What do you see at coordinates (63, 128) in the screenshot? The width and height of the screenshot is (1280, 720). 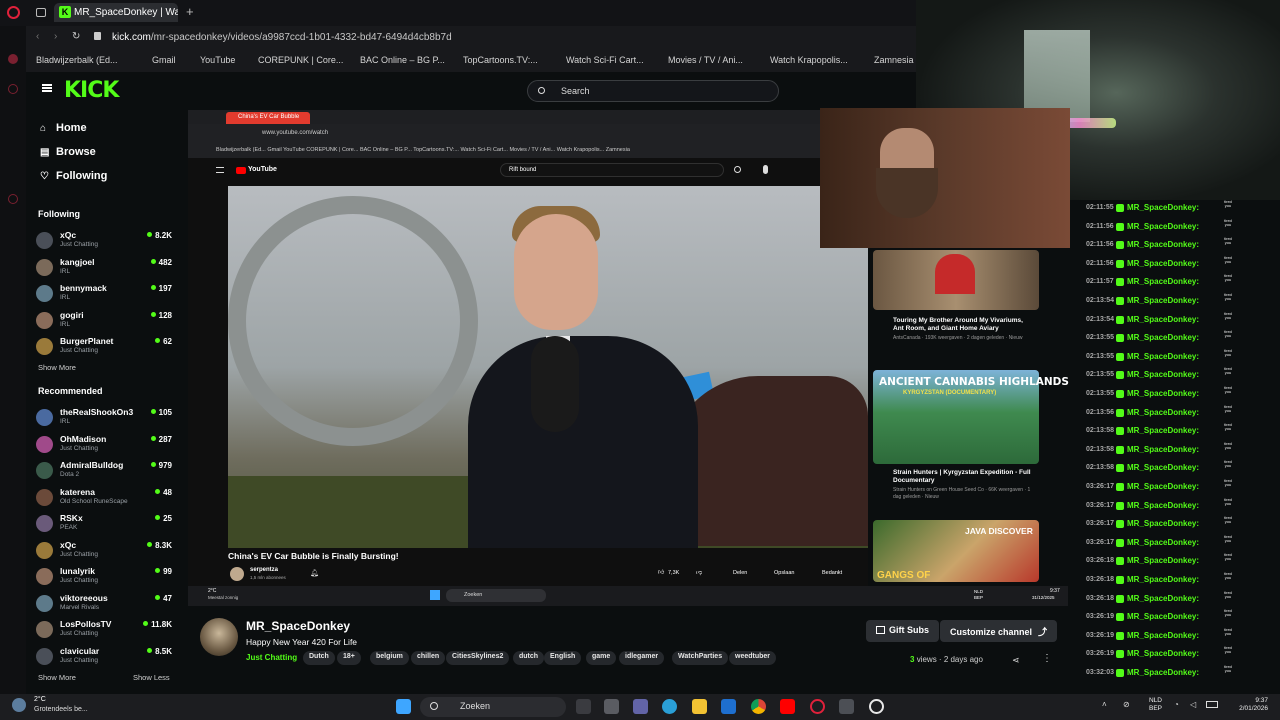 I see `nav-home: ⌂ Home` at bounding box center [63, 128].